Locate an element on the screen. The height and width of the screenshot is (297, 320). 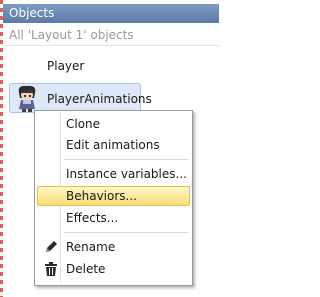
menu-item-label: Delete is located at coordinates (86, 269).